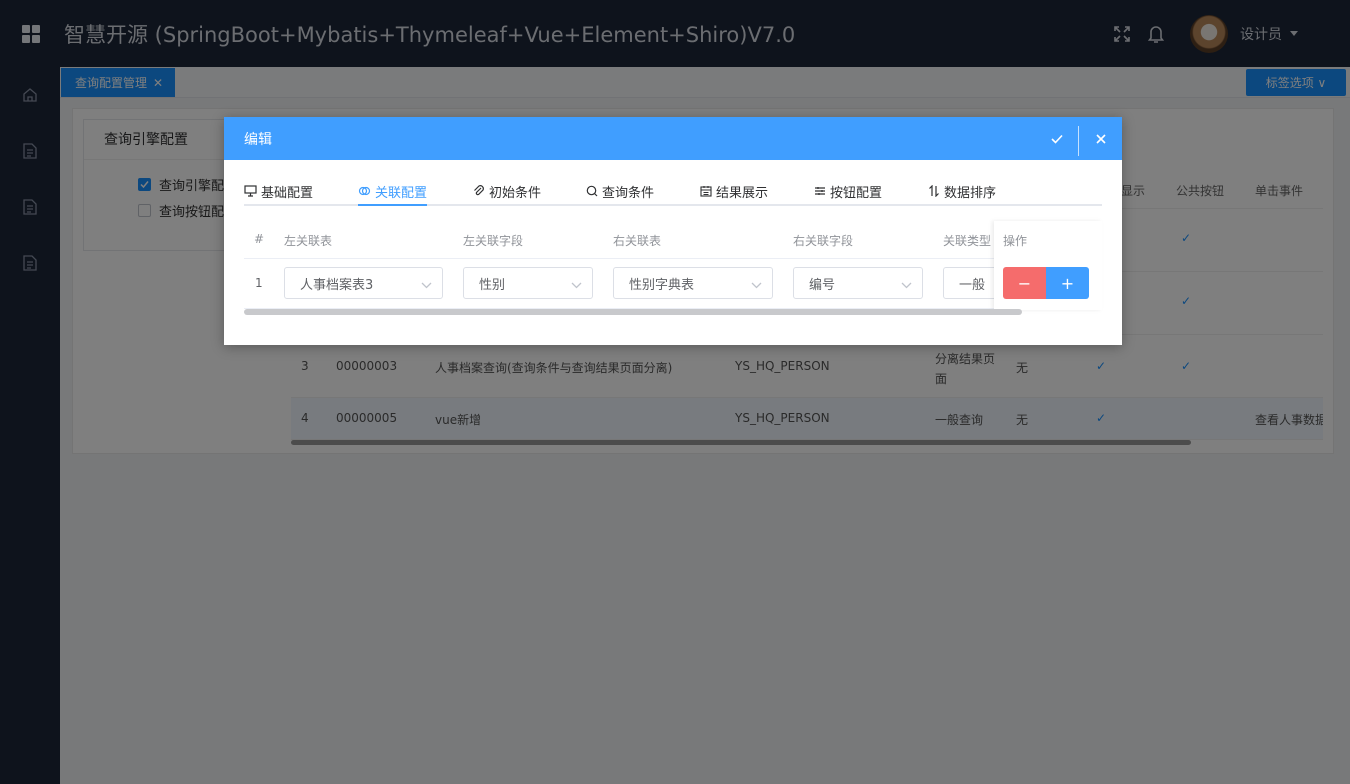 The width and height of the screenshot is (1350, 784). What do you see at coordinates (637, 241) in the screenshot?
I see `col-header: 右关联表` at bounding box center [637, 241].